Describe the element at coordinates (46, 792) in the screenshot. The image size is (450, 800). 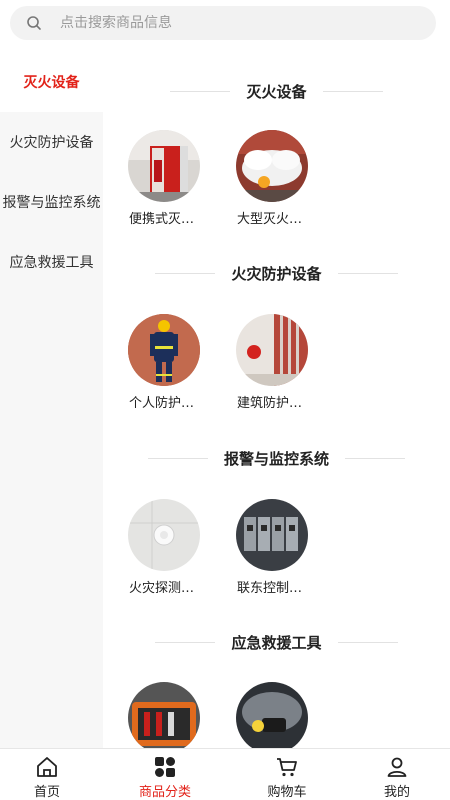
I see `tab-label: 首页` at that location.